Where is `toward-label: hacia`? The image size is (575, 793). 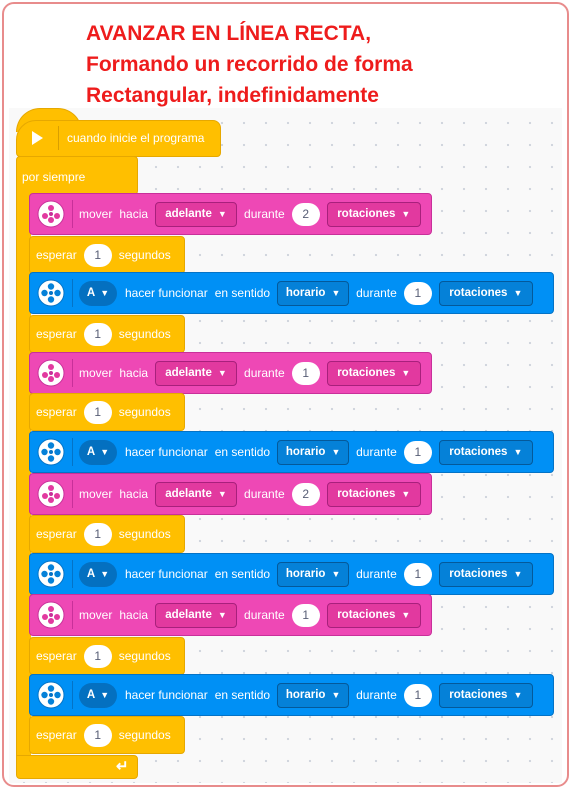 toward-label: hacia is located at coordinates (134, 494).